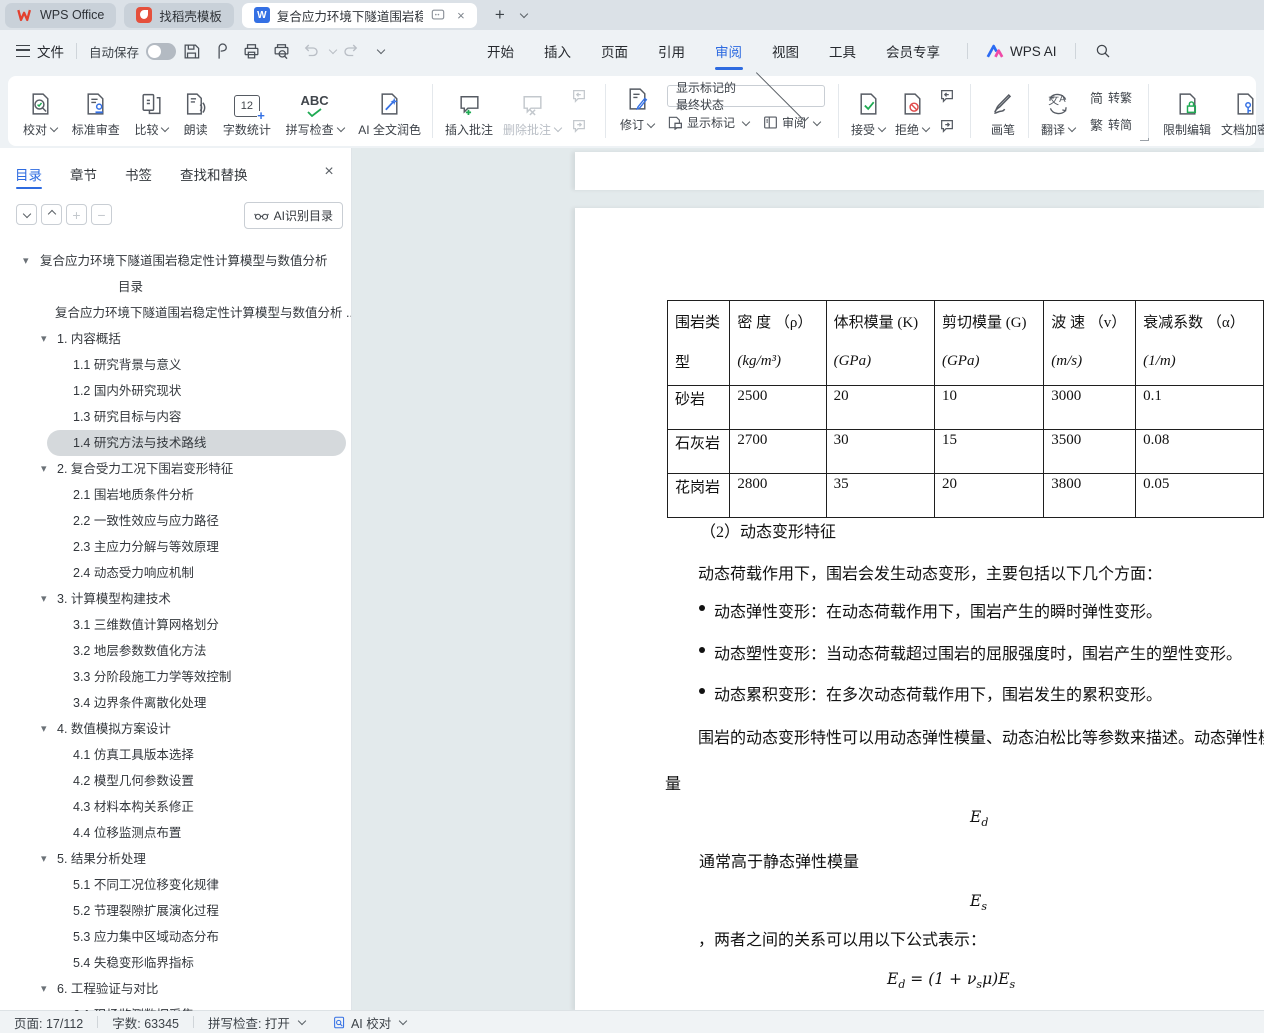 This screenshot has width=1264, height=1033. I want to click on toc-item: 3.2 地层参数数值化方法, so click(175, 651).